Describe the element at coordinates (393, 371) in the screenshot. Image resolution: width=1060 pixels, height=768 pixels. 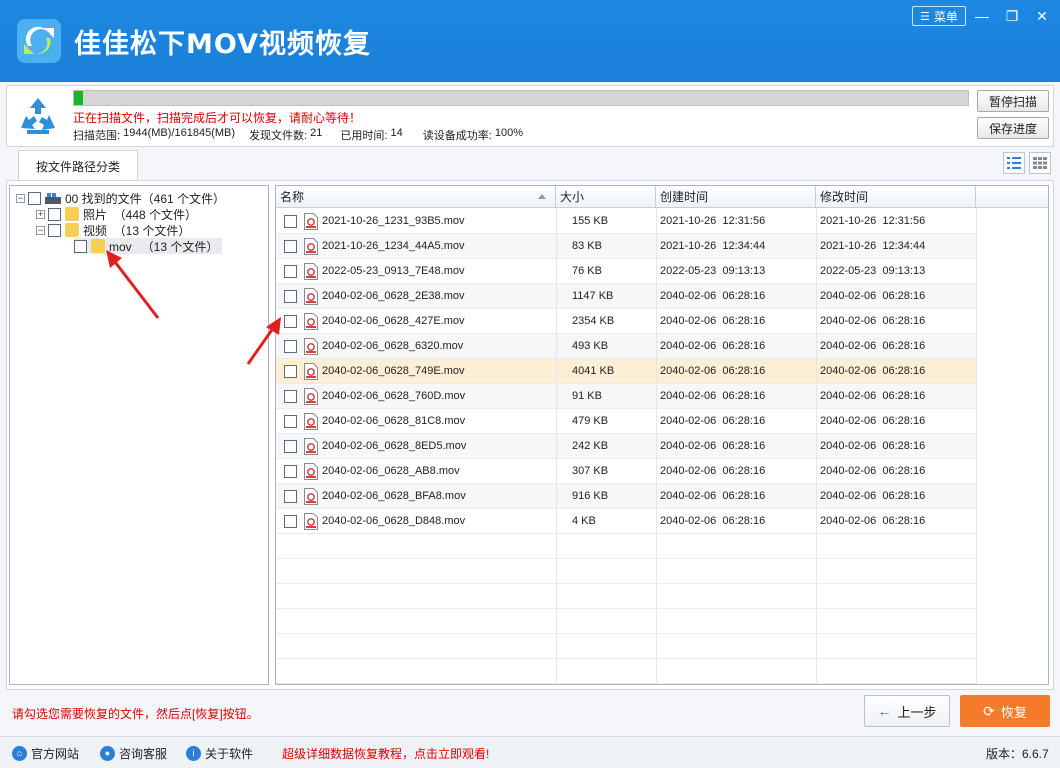
I see `file-name: 2040-02-06_0628_749E.mov` at that location.